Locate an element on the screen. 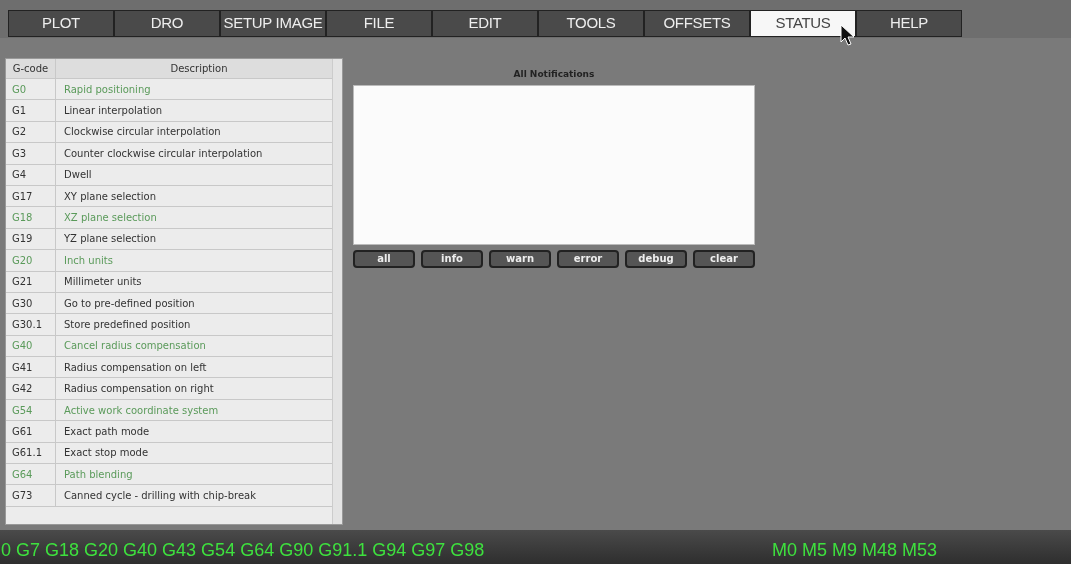  active-mcodes: M0 M5 M9 M48 M53 is located at coordinates (855, 550).